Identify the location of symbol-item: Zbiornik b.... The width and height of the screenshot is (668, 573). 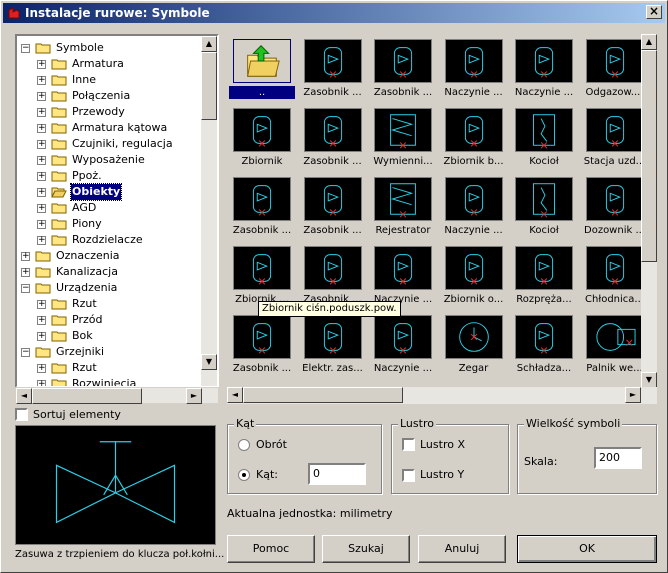
(474, 138).